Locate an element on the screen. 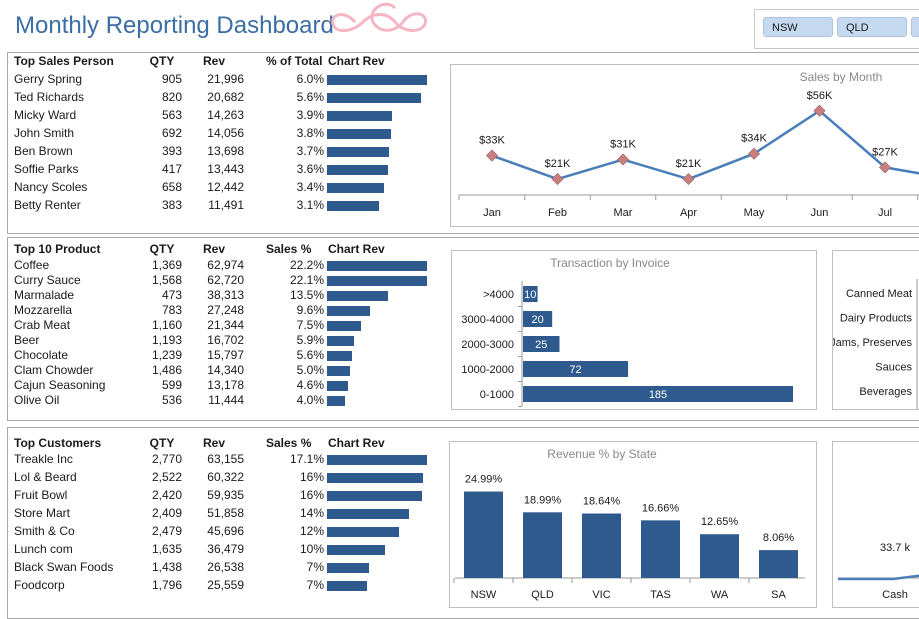 This screenshot has width=919, height=619. y-tick-label: 0-1000 is located at coordinates (497, 395).